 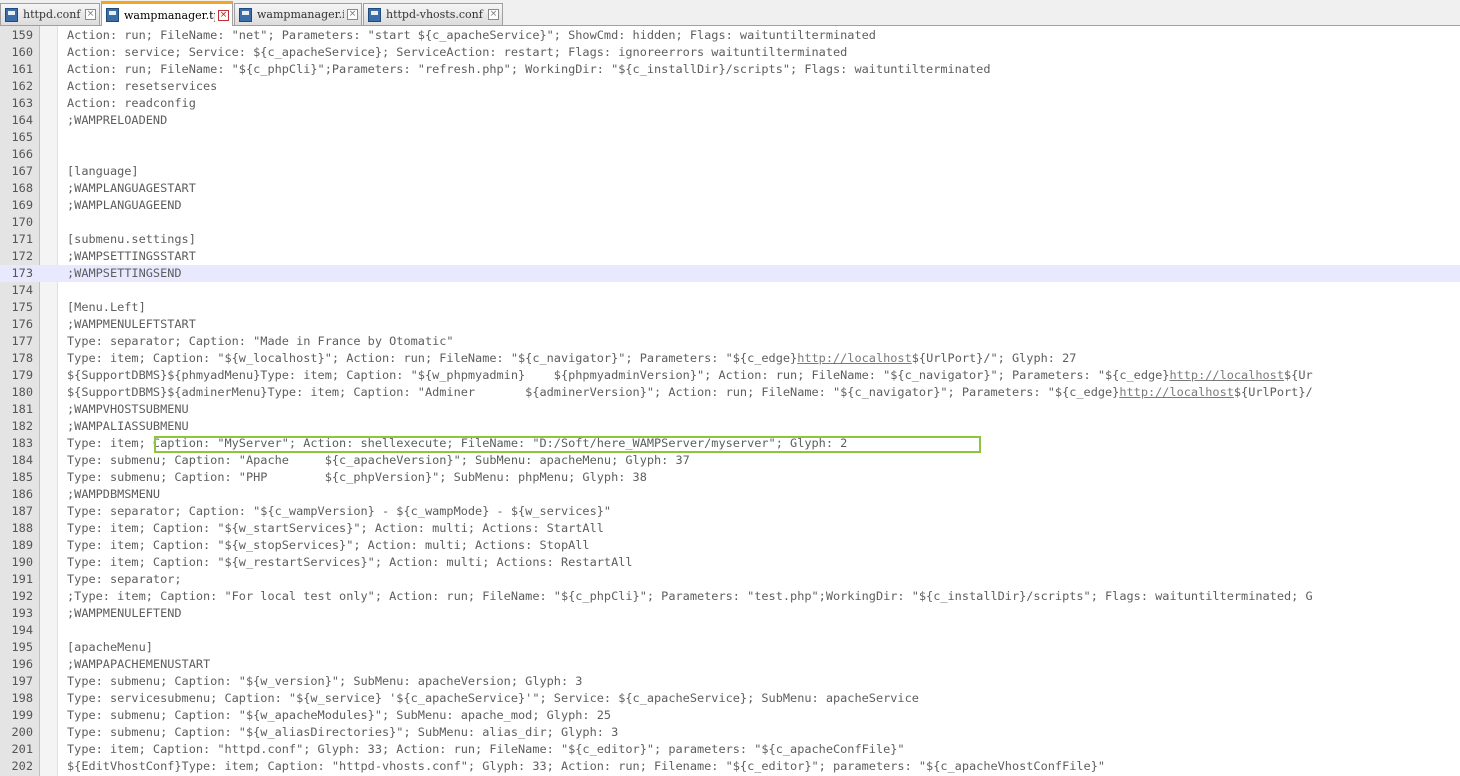 What do you see at coordinates (730, 307) in the screenshot?
I see `code-line: 175 [Menu.Left]` at bounding box center [730, 307].